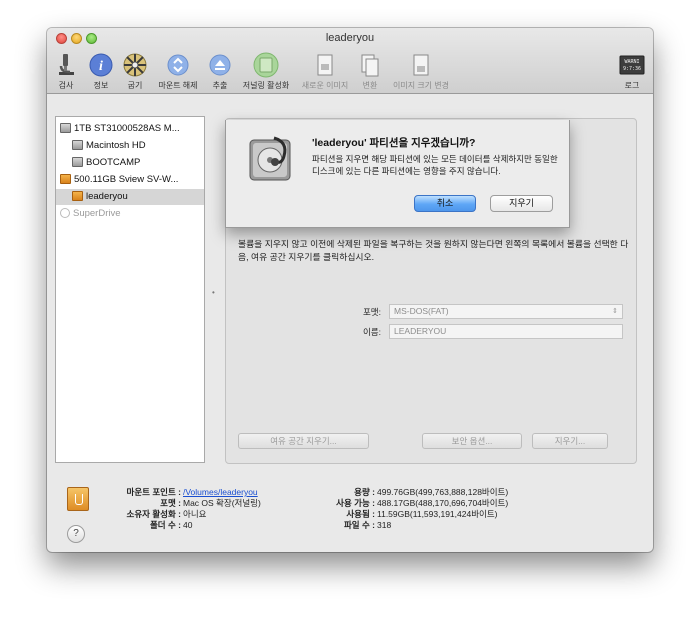 The image size is (700, 618). I want to click on owners-enabled-key: 소유자 활성화 :, so click(153, 514).